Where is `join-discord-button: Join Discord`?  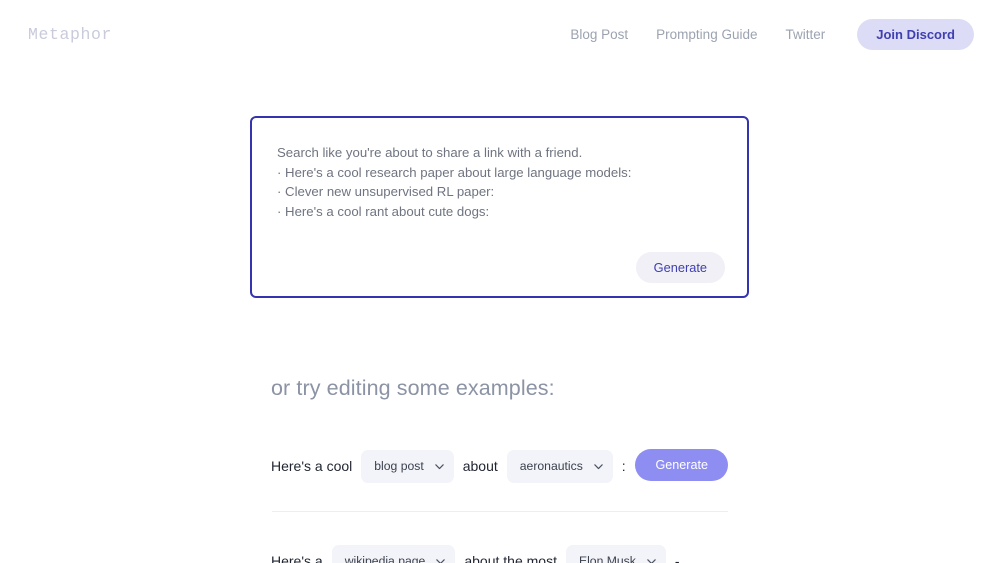
join-discord-button: Join Discord is located at coordinates (915, 34).